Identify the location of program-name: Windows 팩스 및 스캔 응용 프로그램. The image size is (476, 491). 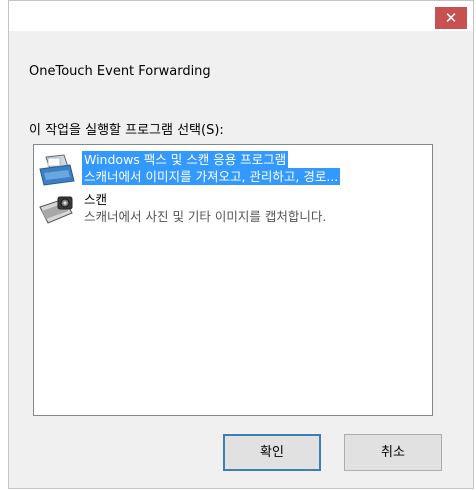
(185, 159).